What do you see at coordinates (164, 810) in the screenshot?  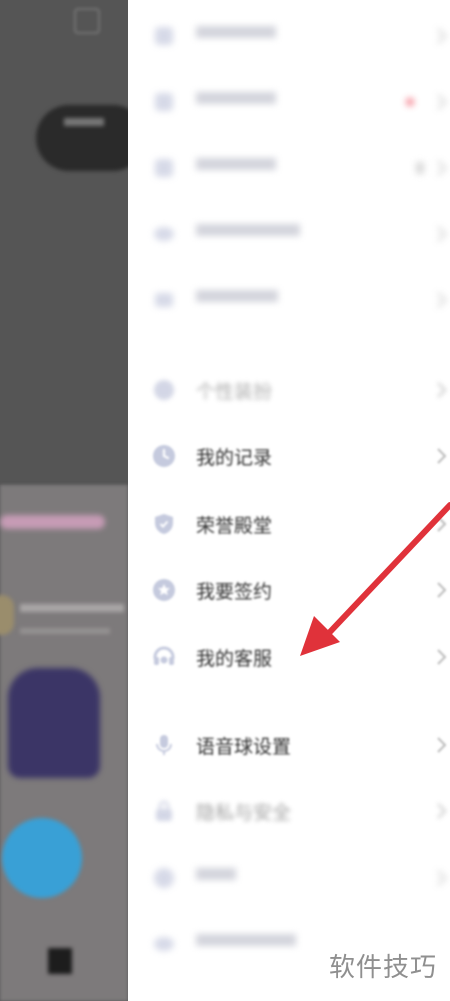 I see `lock-icon` at bounding box center [164, 810].